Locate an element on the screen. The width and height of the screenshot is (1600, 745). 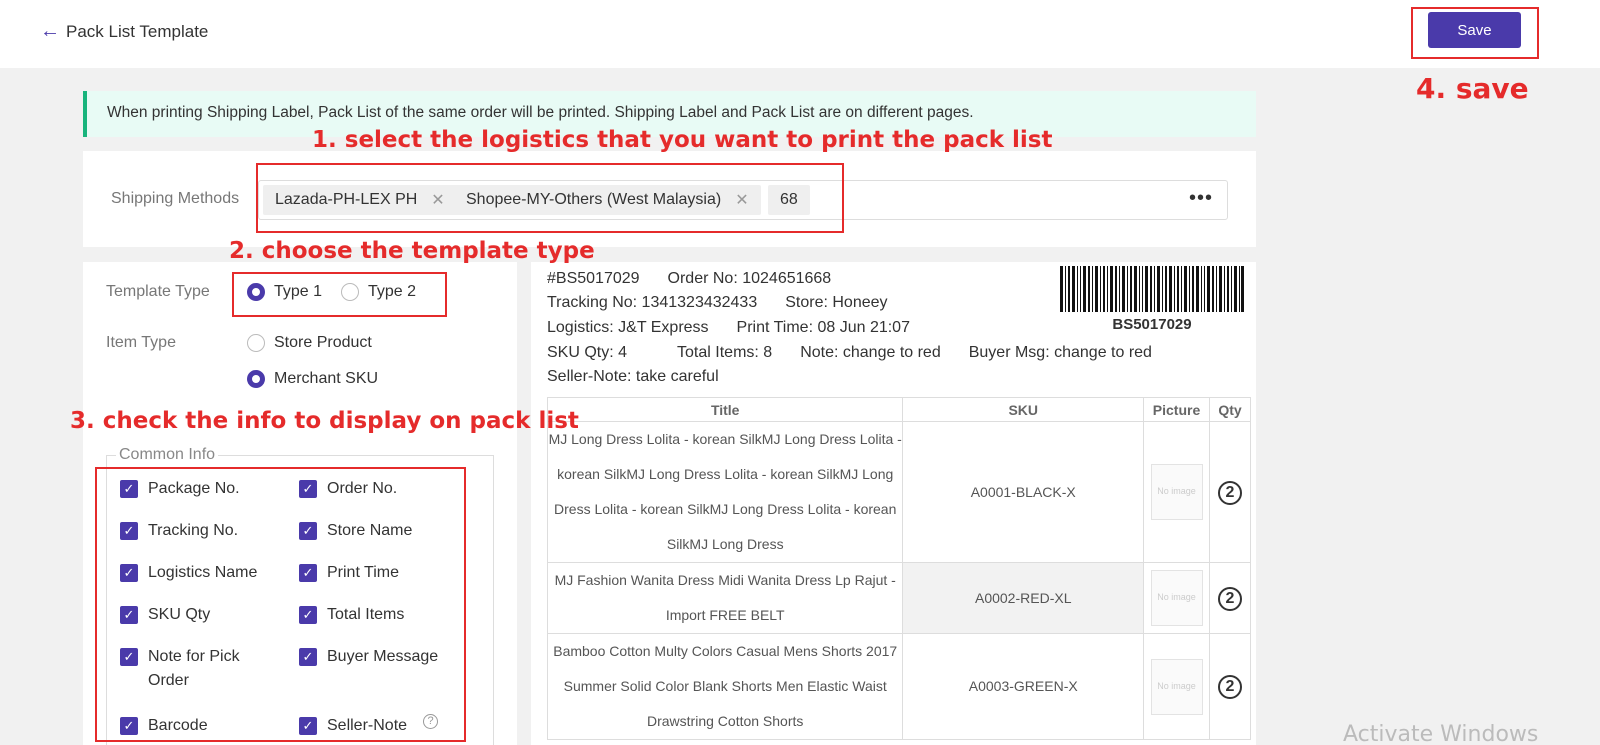
radio-label: Store Product is located at coordinates (323, 342).